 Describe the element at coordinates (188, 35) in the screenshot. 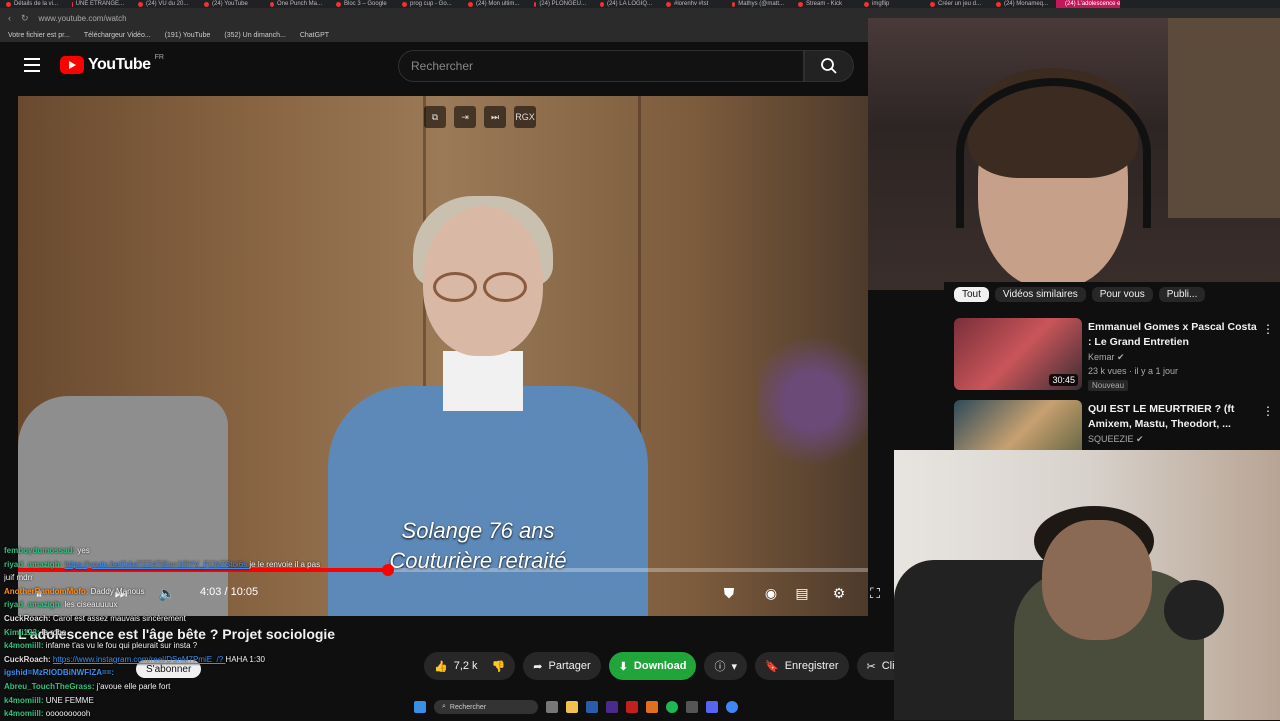

I see `bookmark-item: (191) YouTube` at that location.